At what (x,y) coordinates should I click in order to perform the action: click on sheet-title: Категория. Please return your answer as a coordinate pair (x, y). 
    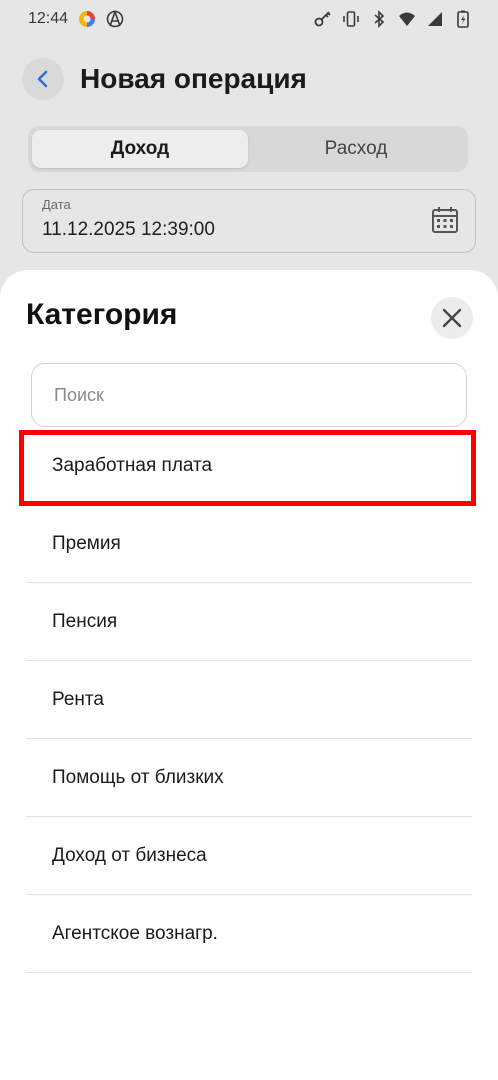
    Looking at the image, I should click on (102, 314).